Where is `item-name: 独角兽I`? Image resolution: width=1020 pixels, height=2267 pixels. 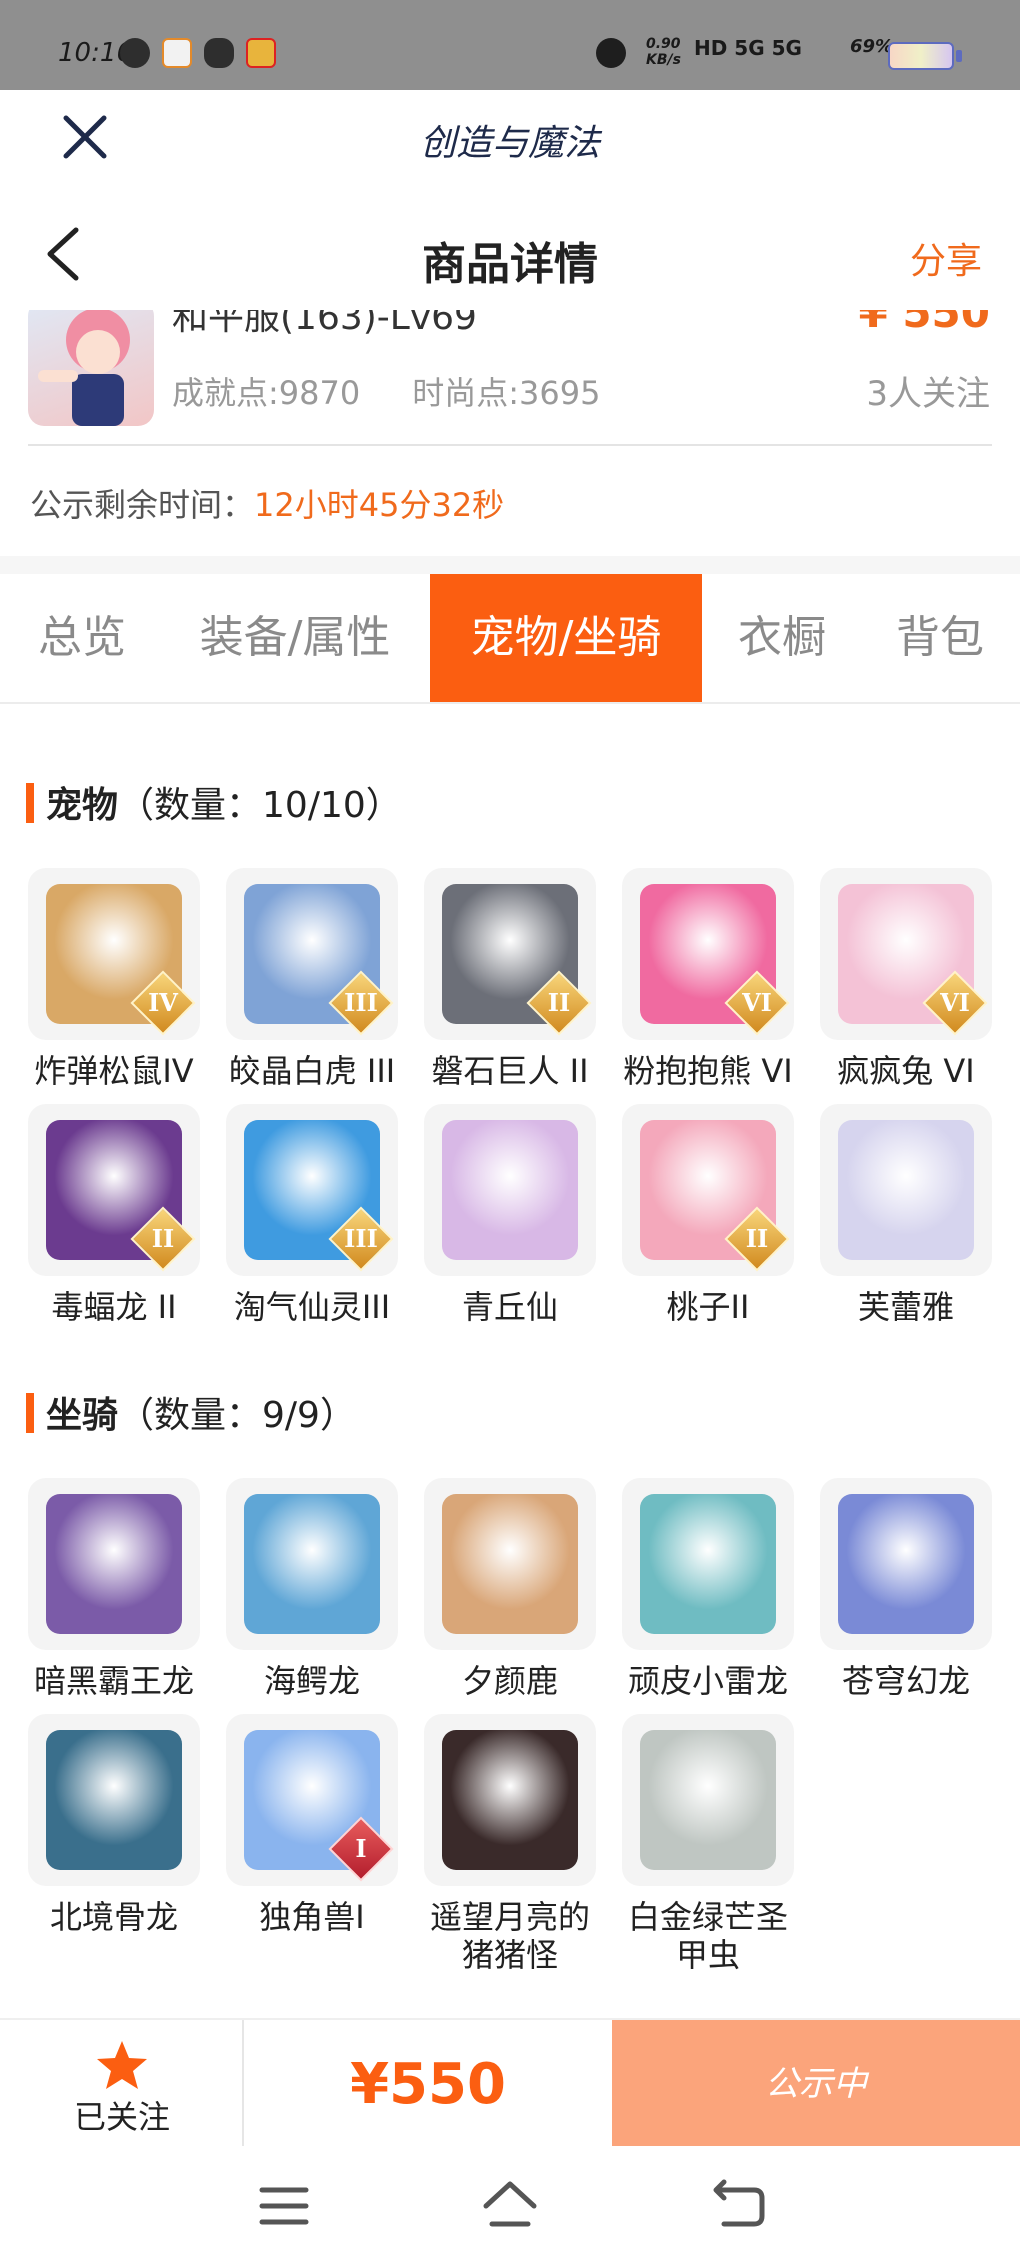
item-name: 独角兽I is located at coordinates (312, 1917).